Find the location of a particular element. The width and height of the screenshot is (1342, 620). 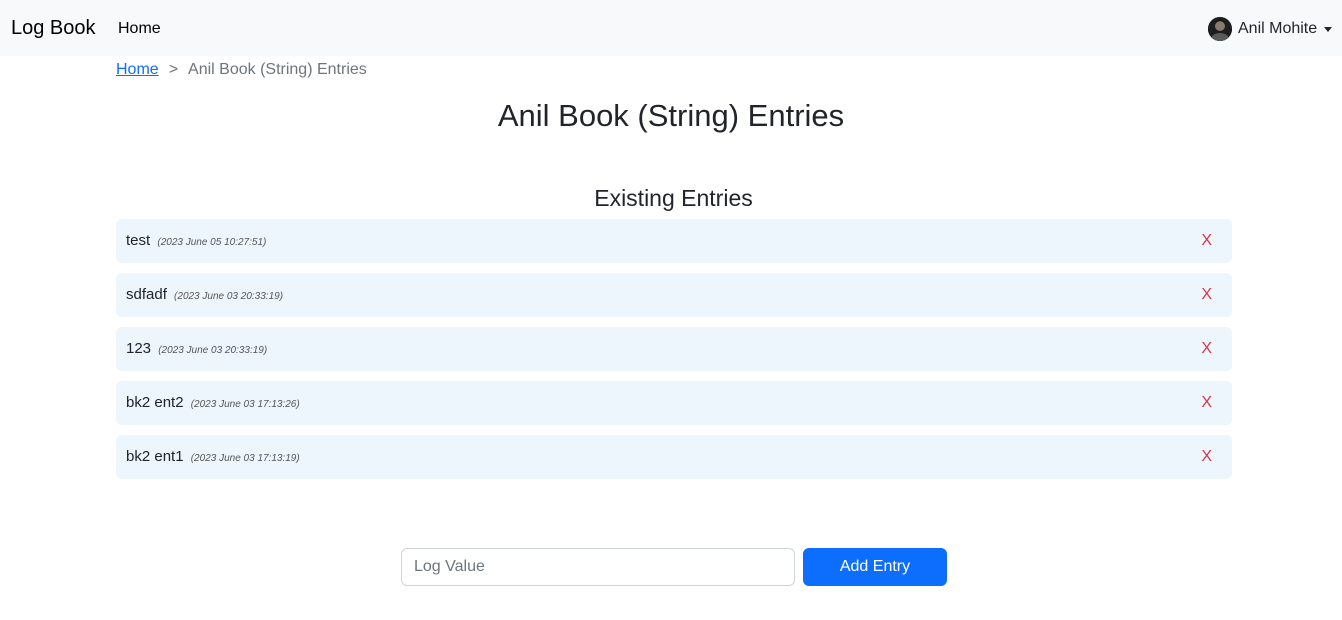

page-title: Anil Book (String) Entries is located at coordinates (671, 115).